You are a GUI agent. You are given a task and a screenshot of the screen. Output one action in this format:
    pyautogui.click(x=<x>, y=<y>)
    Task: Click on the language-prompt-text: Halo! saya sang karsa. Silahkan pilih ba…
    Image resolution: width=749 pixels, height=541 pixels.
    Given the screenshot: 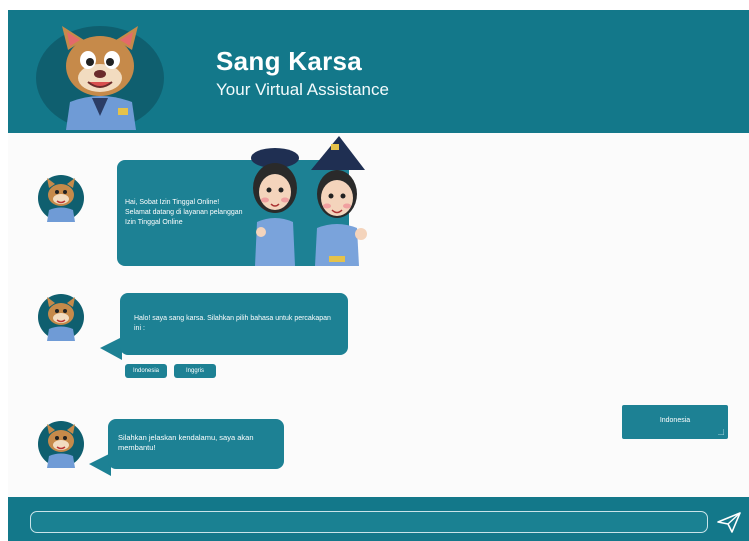 What is the action you would take?
    pyautogui.click(x=232, y=323)
    